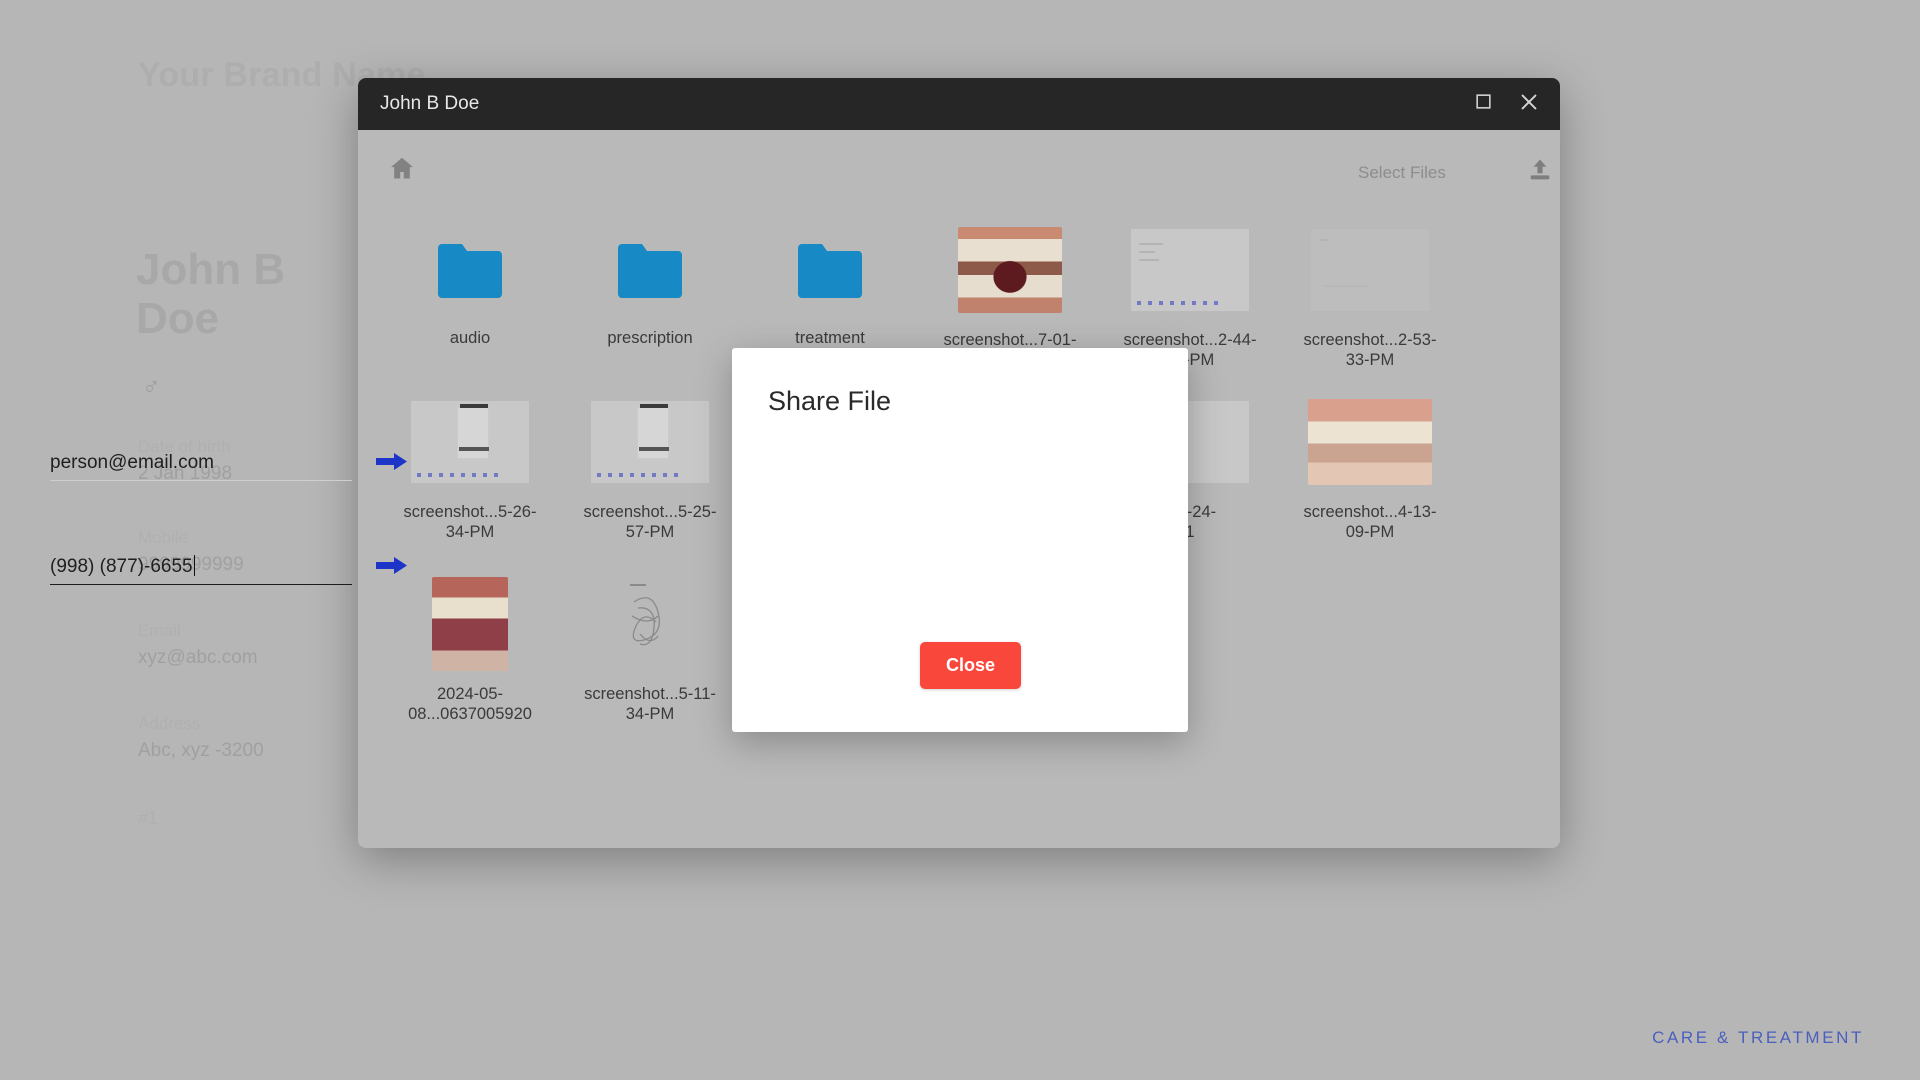 This screenshot has width=1920, height=1080. I want to click on home-button, so click(402, 170).